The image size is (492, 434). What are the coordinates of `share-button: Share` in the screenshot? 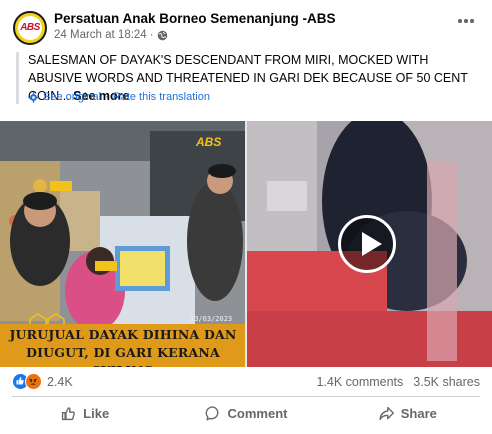 It's located at (407, 413).